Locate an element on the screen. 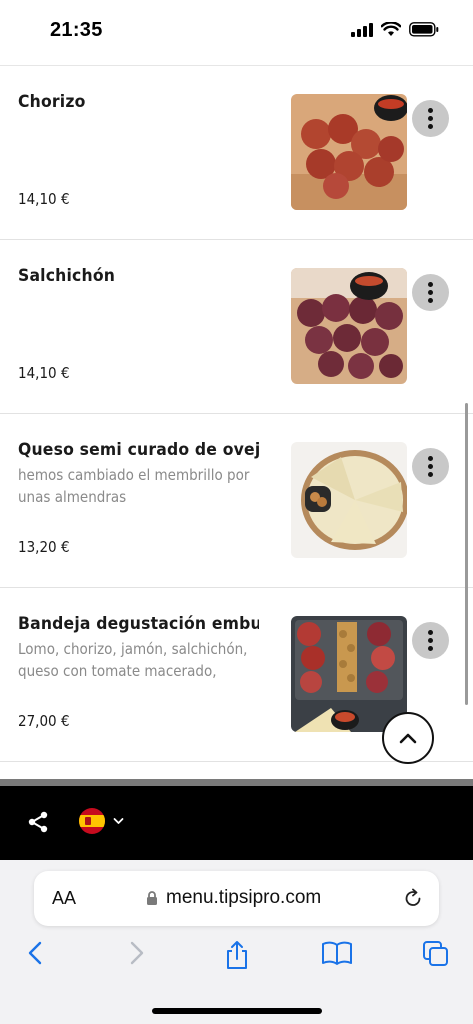  status-time: 21:35 is located at coordinates (76, 30).